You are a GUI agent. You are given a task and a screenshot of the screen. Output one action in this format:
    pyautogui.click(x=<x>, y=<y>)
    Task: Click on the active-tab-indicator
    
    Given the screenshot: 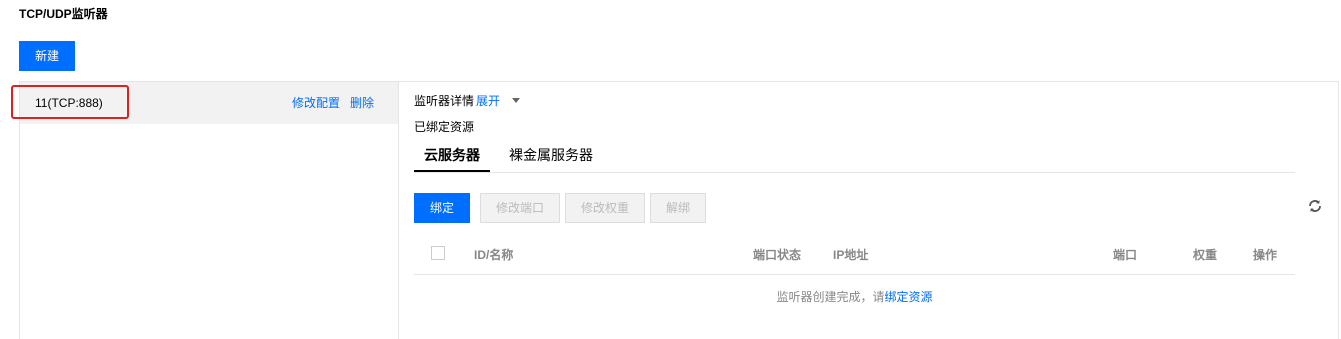 What is the action you would take?
    pyautogui.click(x=452, y=171)
    